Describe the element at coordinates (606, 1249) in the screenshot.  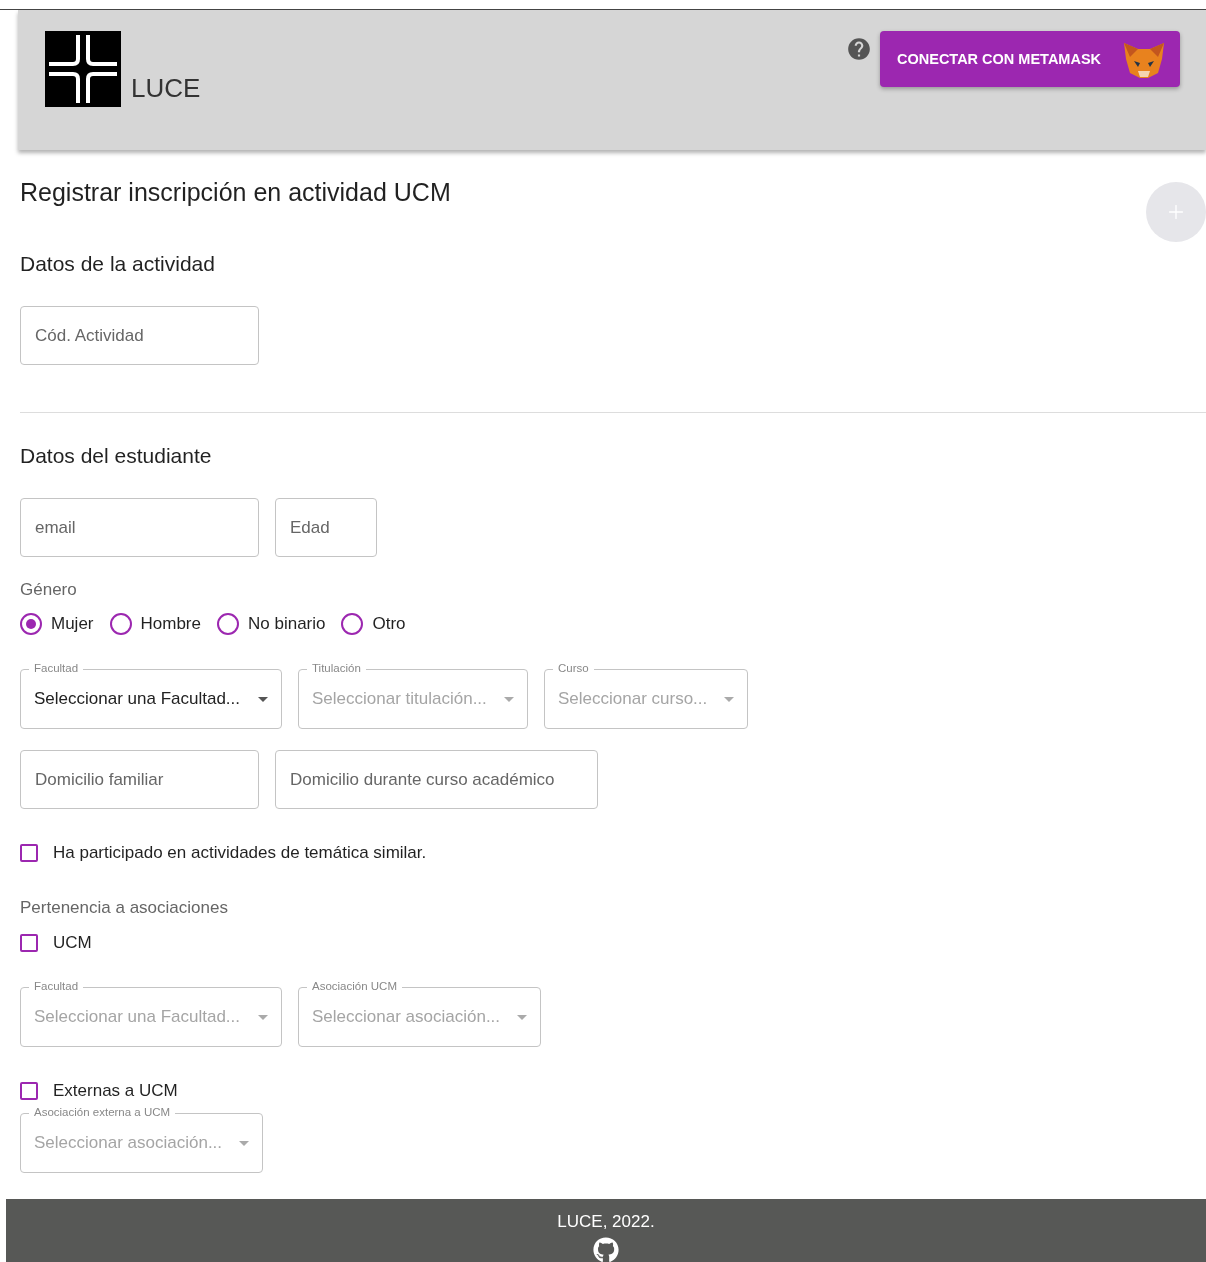
I see `github-icon` at that location.